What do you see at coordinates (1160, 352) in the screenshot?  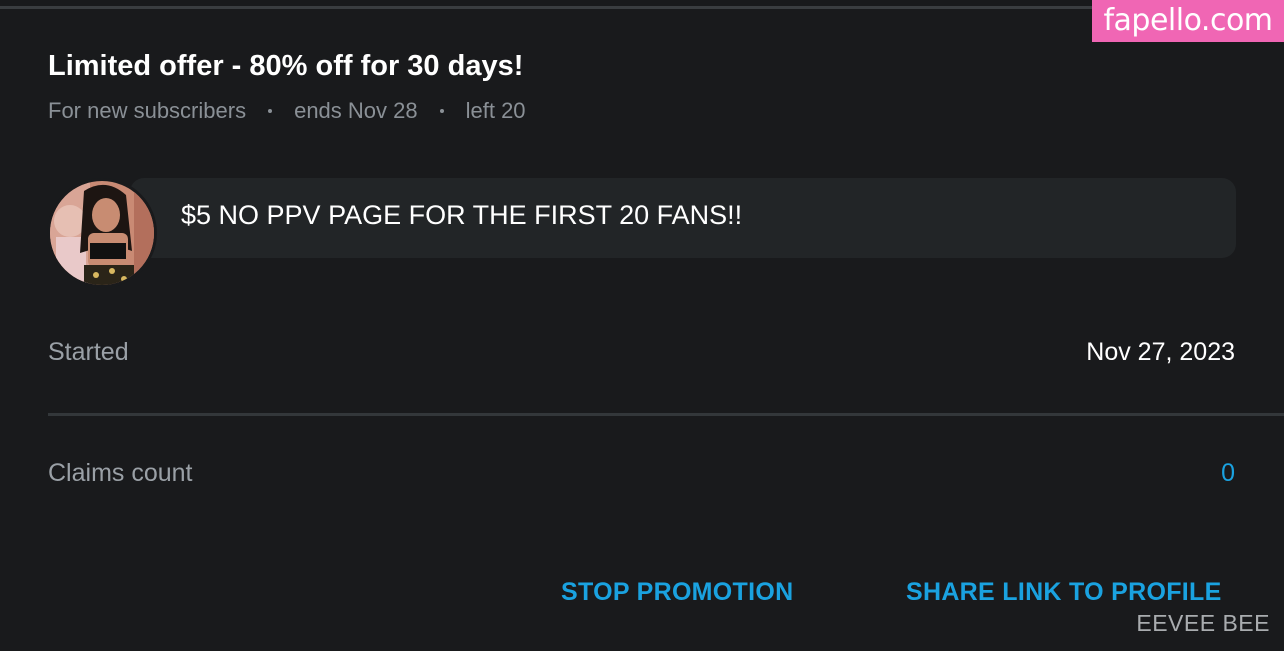 I see `started-date: Nov 27, 2023` at bounding box center [1160, 352].